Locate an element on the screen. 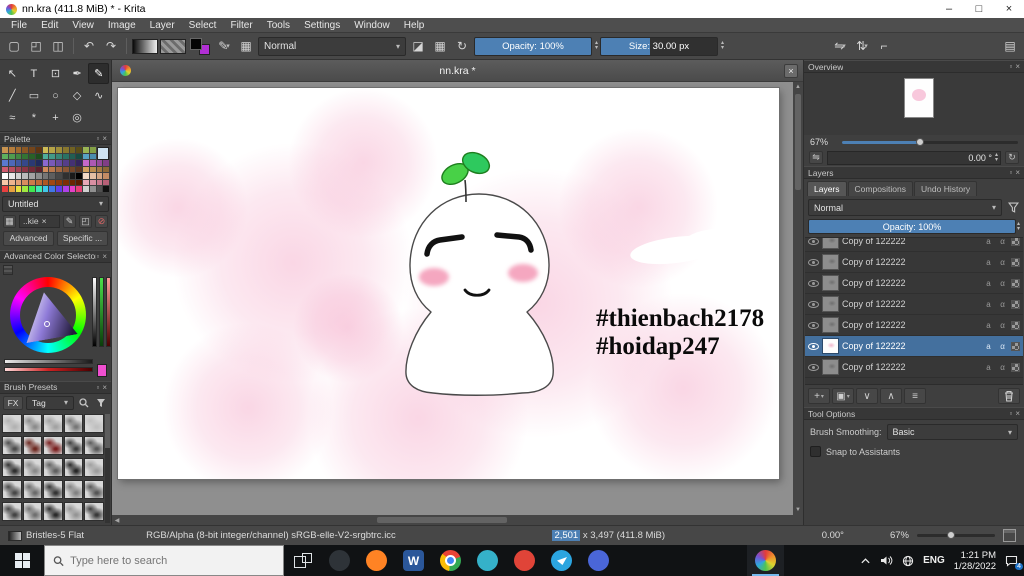 This screenshot has width=1024, height=576. mirror-view-icon: ⇋ is located at coordinates (816, 157).